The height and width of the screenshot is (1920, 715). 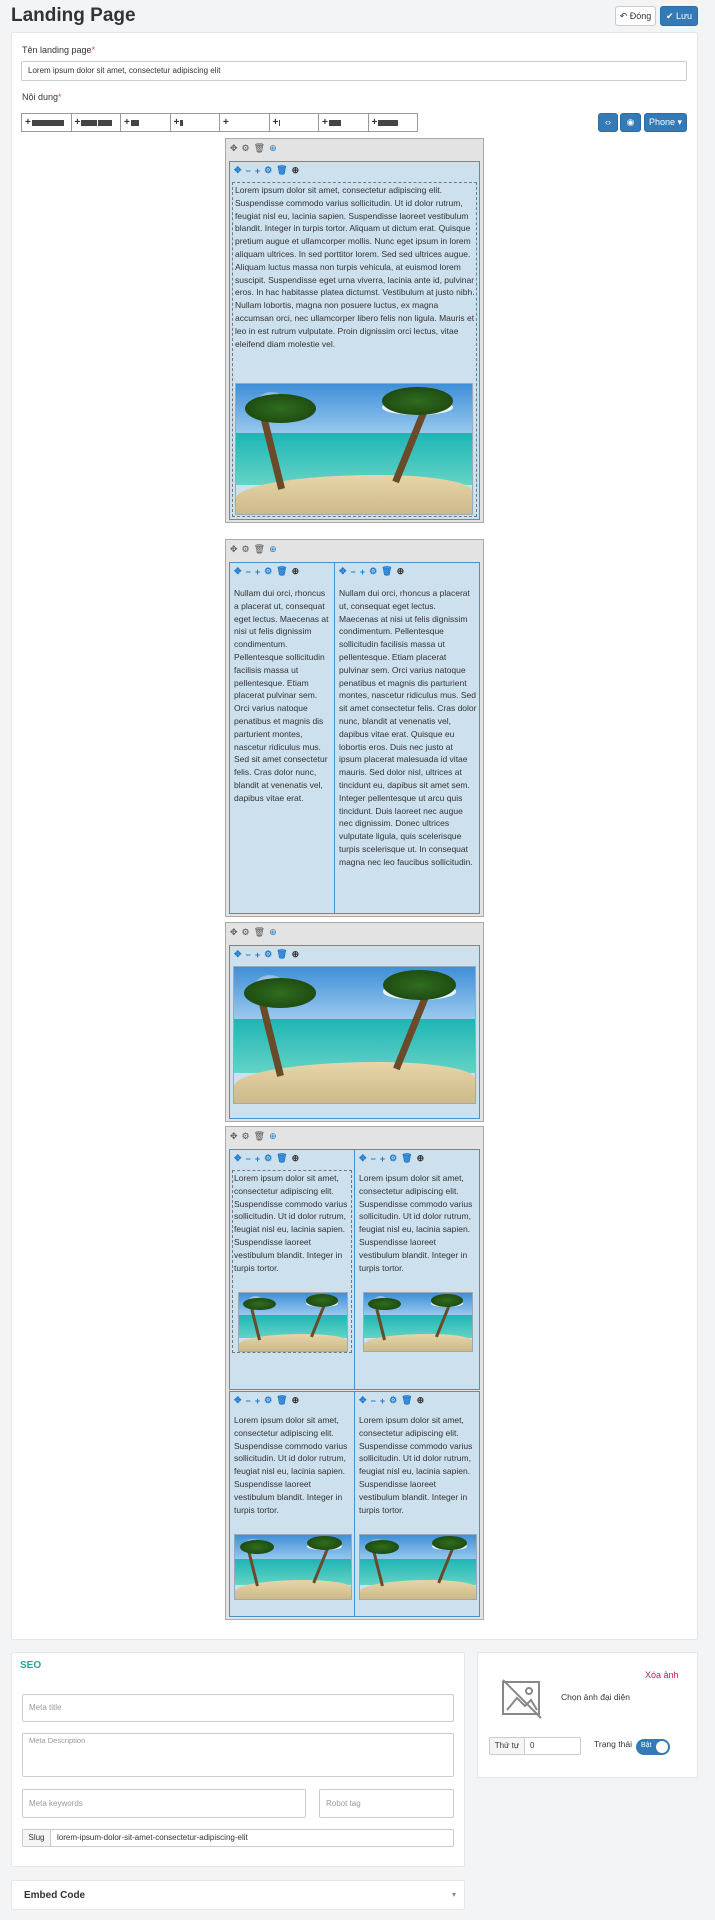 I want to click on builder-row-3: ✥ ⚙ 🗑 ⊕ ✥ − + ⚙ 🗑 ⊕, so click(x=354, y=1022).